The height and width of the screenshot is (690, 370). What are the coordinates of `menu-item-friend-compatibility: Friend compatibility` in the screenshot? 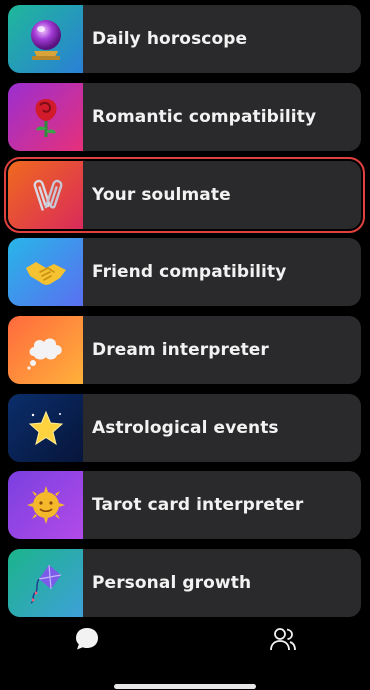 It's located at (184, 272).